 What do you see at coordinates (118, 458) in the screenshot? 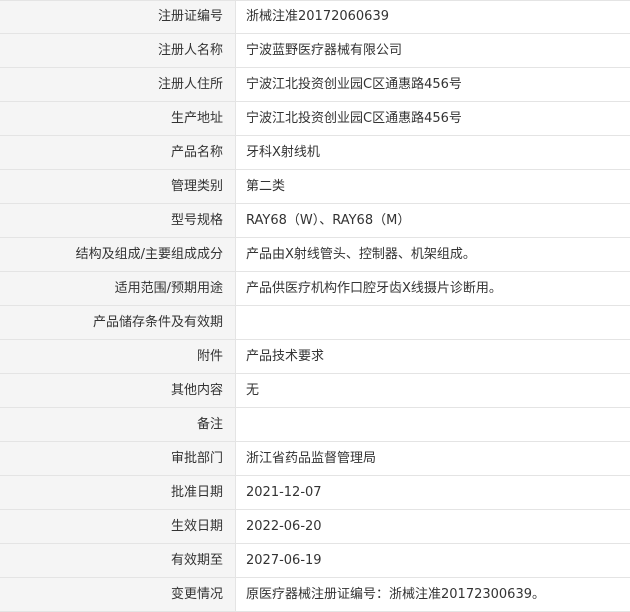
I see `row-label: 审批部门` at bounding box center [118, 458].